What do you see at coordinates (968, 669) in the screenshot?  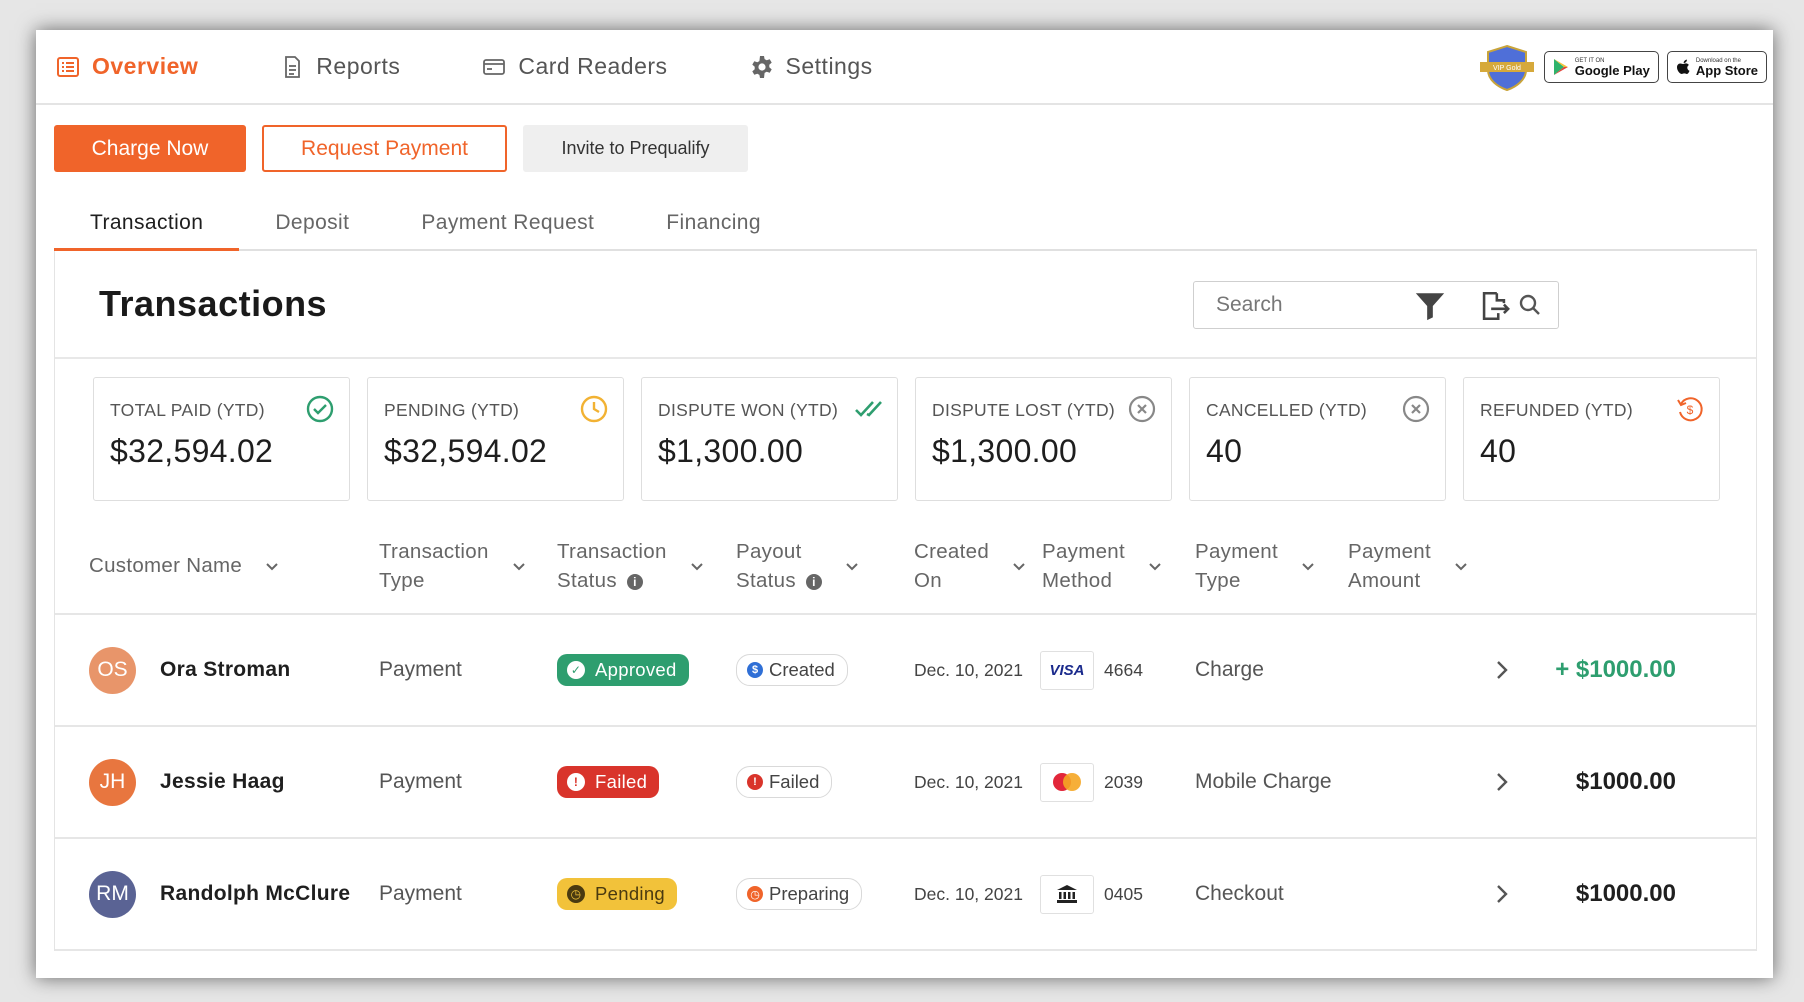 I see `created-date: Dec. 10, 2021` at bounding box center [968, 669].